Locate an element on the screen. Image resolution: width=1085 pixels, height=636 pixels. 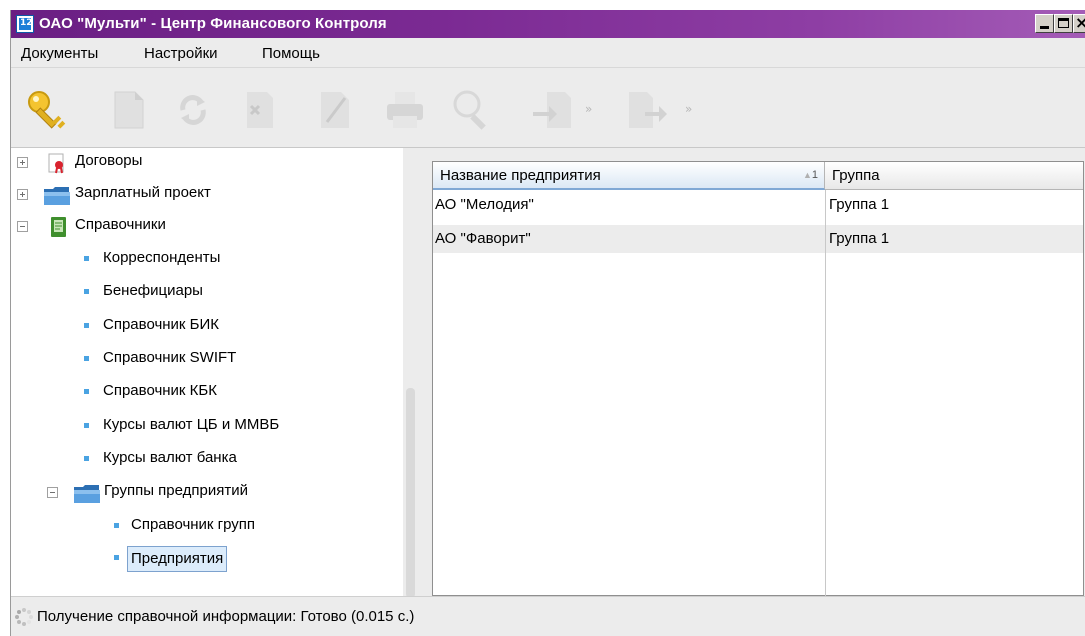
table-row: АО "Фаворит" Группа 1 is located at coordinates (758, 239).